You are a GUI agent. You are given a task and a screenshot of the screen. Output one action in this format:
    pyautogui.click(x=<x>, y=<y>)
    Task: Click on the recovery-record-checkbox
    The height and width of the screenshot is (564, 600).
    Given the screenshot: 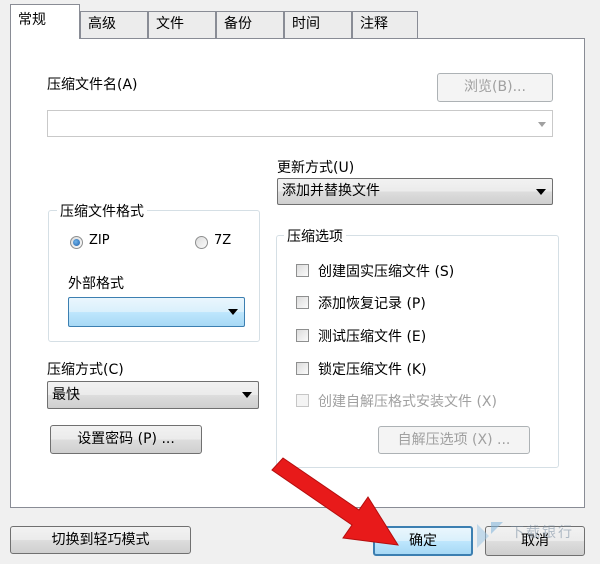 What is the action you would take?
    pyautogui.click(x=302, y=302)
    